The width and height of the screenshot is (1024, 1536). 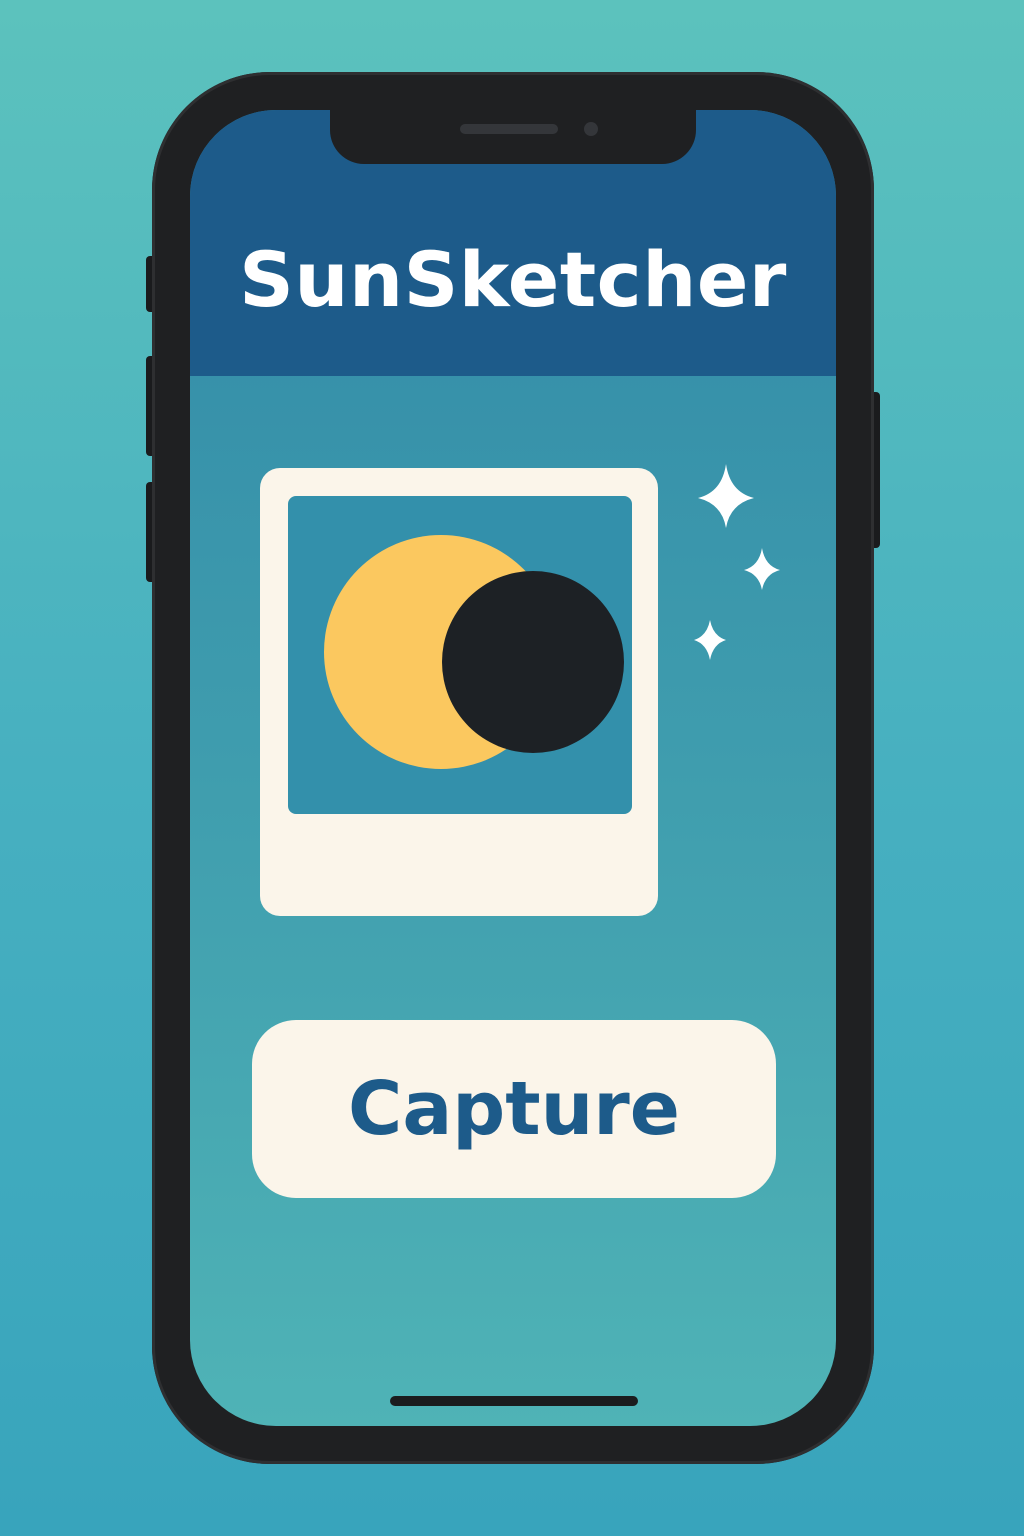 I want to click on home-indicator, so click(x=514, y=1401).